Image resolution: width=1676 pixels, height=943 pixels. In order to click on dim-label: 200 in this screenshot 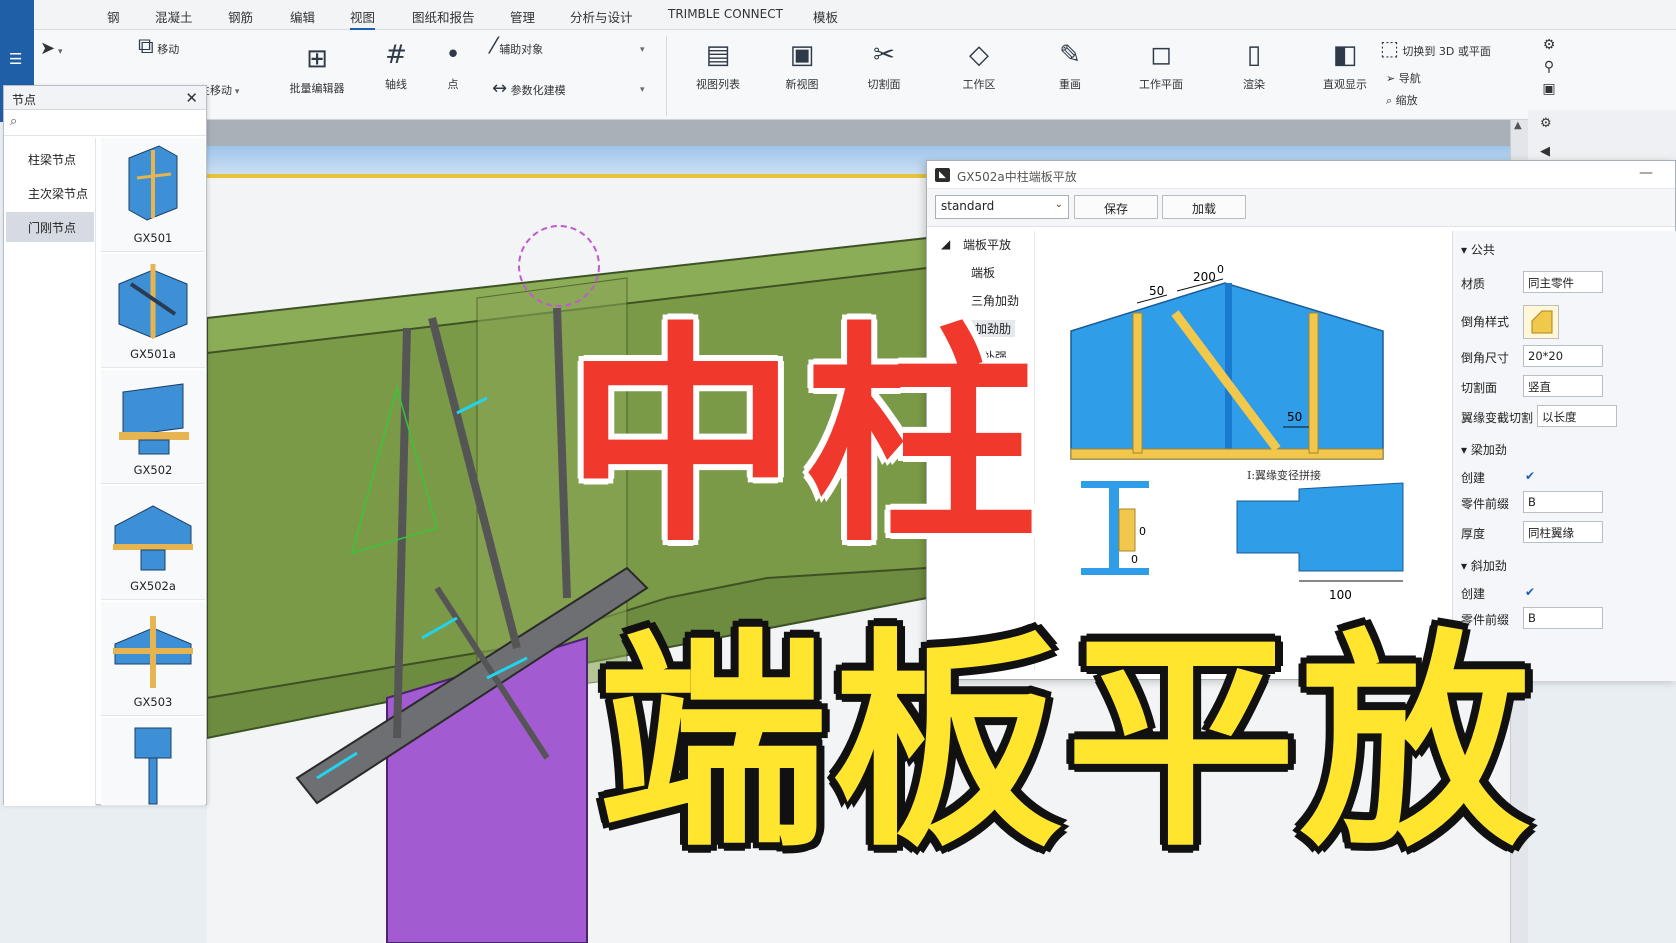, I will do `click(1204, 277)`.